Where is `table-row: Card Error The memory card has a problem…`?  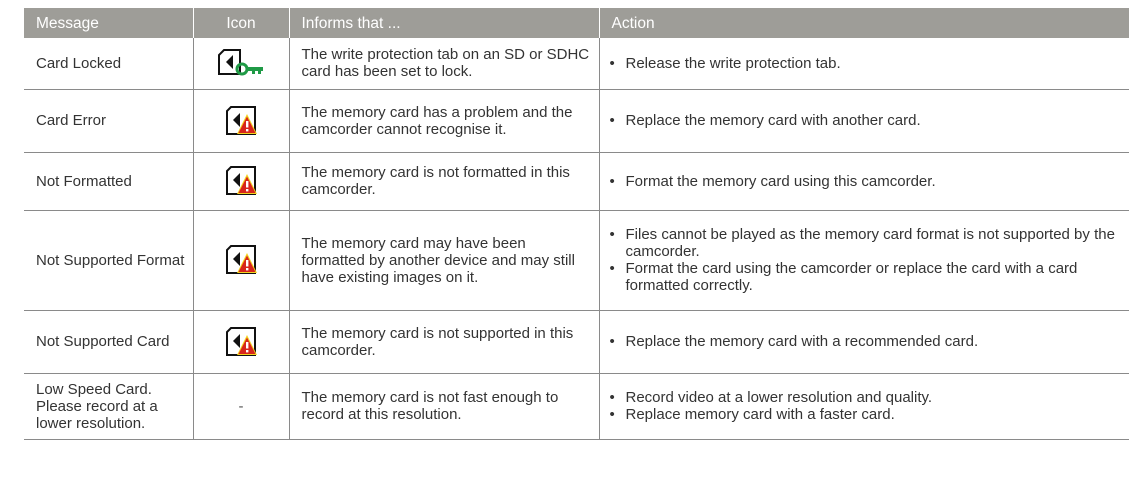 table-row: Card Error The memory card has a problem… is located at coordinates (576, 121).